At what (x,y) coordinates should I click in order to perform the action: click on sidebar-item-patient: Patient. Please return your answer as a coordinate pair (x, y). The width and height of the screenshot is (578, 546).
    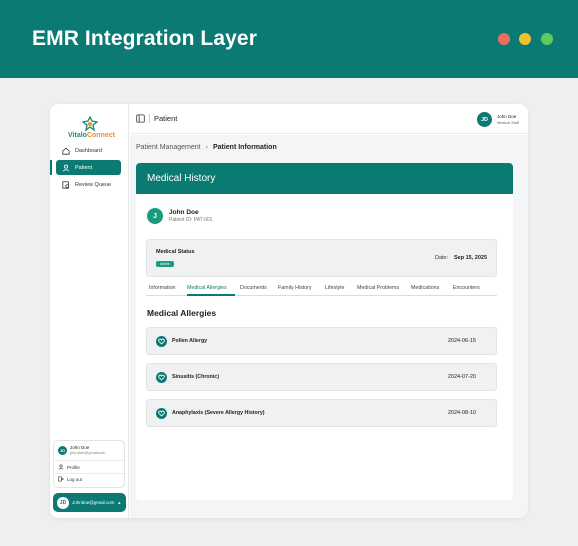
    Looking at the image, I should click on (88, 167).